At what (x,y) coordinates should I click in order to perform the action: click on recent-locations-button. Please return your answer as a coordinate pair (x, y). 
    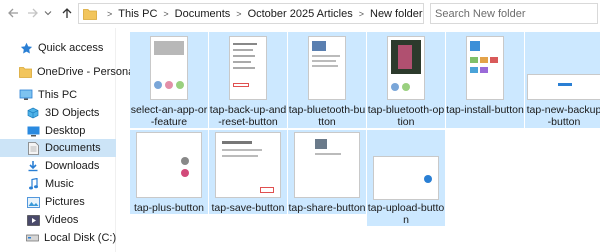
    Looking at the image, I should click on (48, 13).